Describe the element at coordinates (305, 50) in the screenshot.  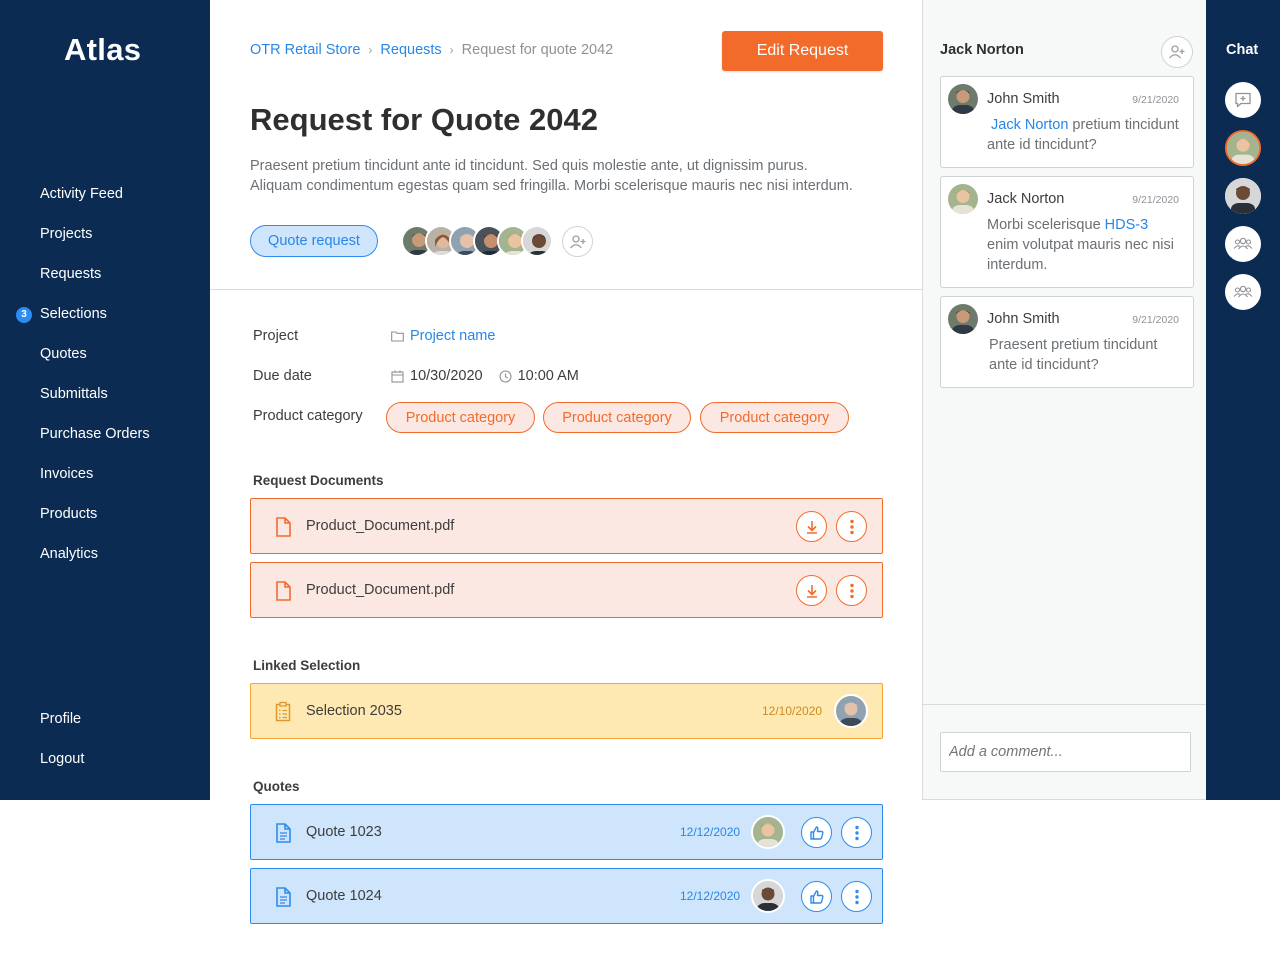
I see `breadcrumb-link-store: OTR Retail Store` at that location.